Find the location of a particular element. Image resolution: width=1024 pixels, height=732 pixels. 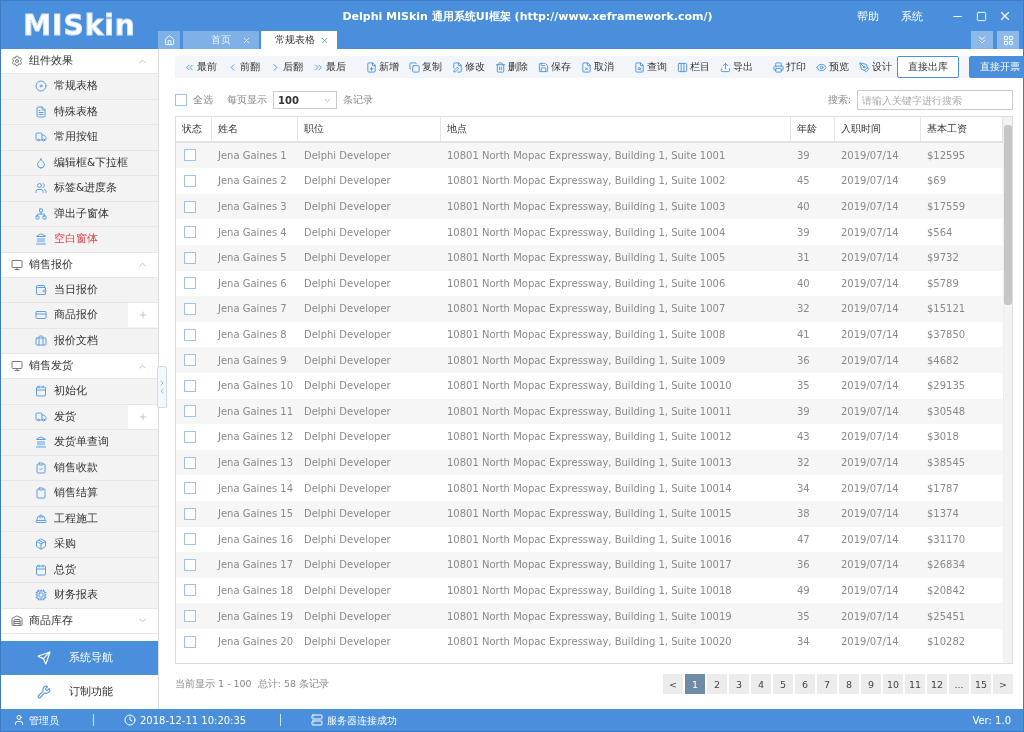

collapse-button is located at coordinates (982, 40).